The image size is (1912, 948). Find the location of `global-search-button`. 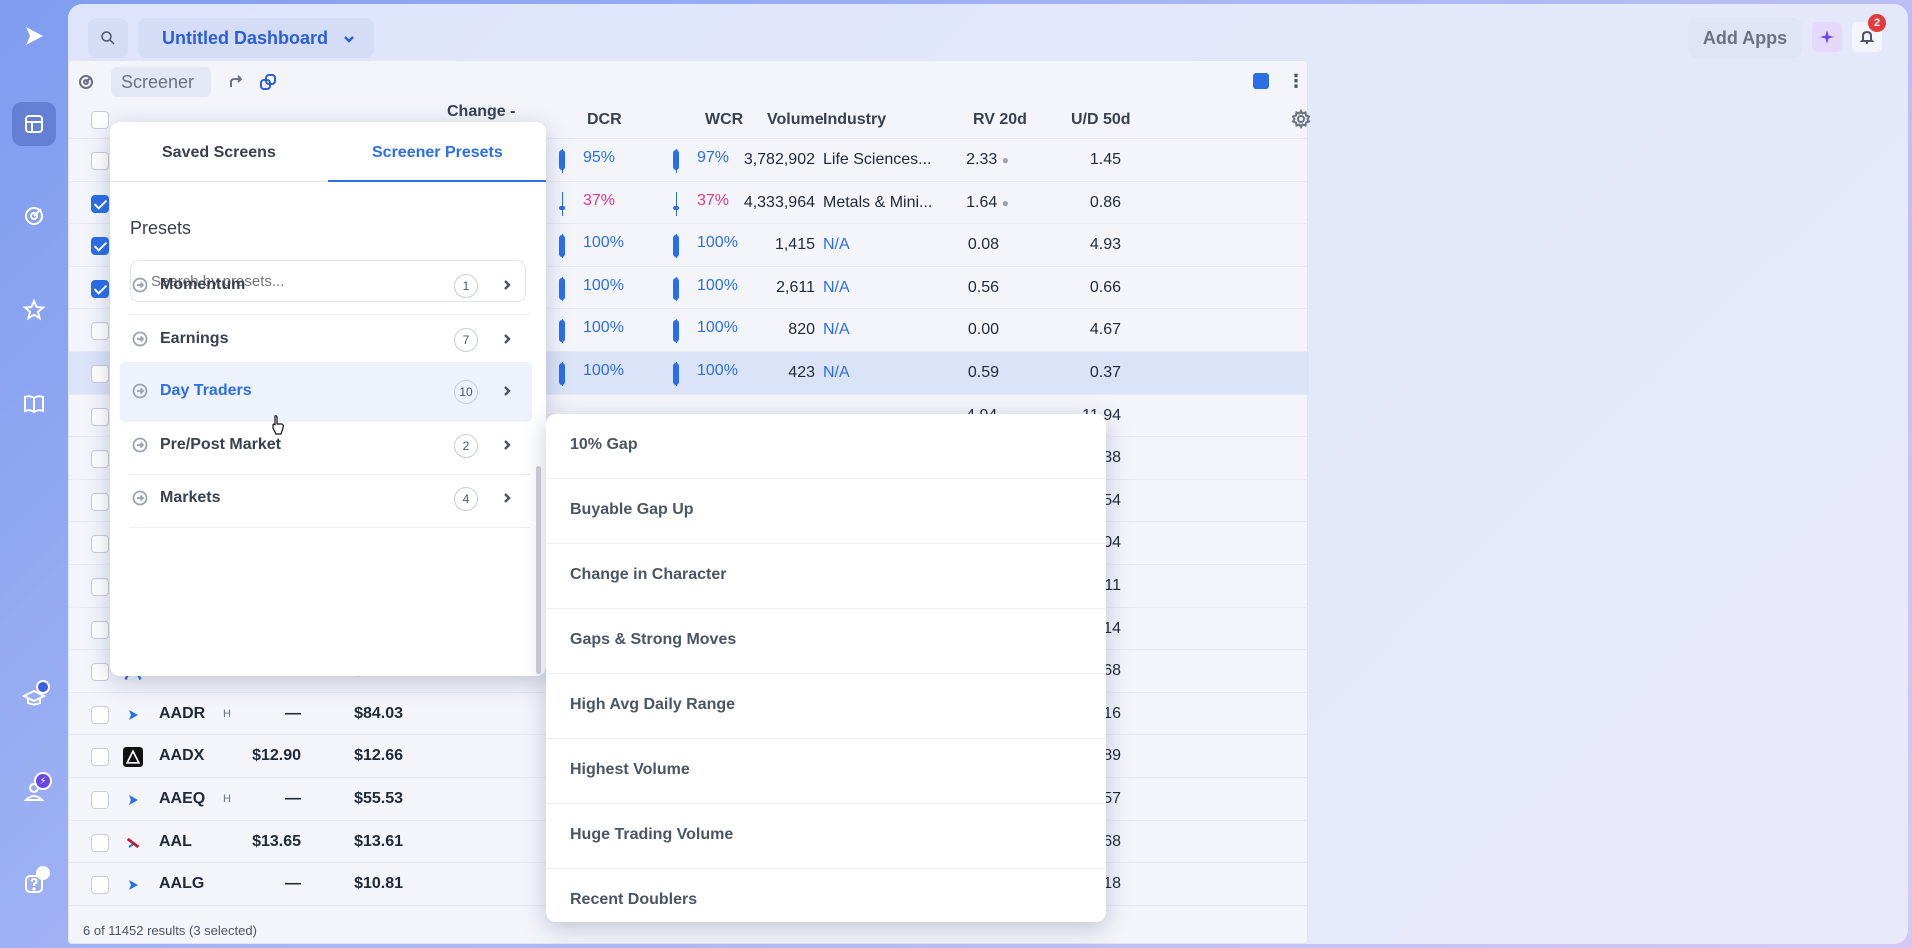

global-search-button is located at coordinates (108, 38).